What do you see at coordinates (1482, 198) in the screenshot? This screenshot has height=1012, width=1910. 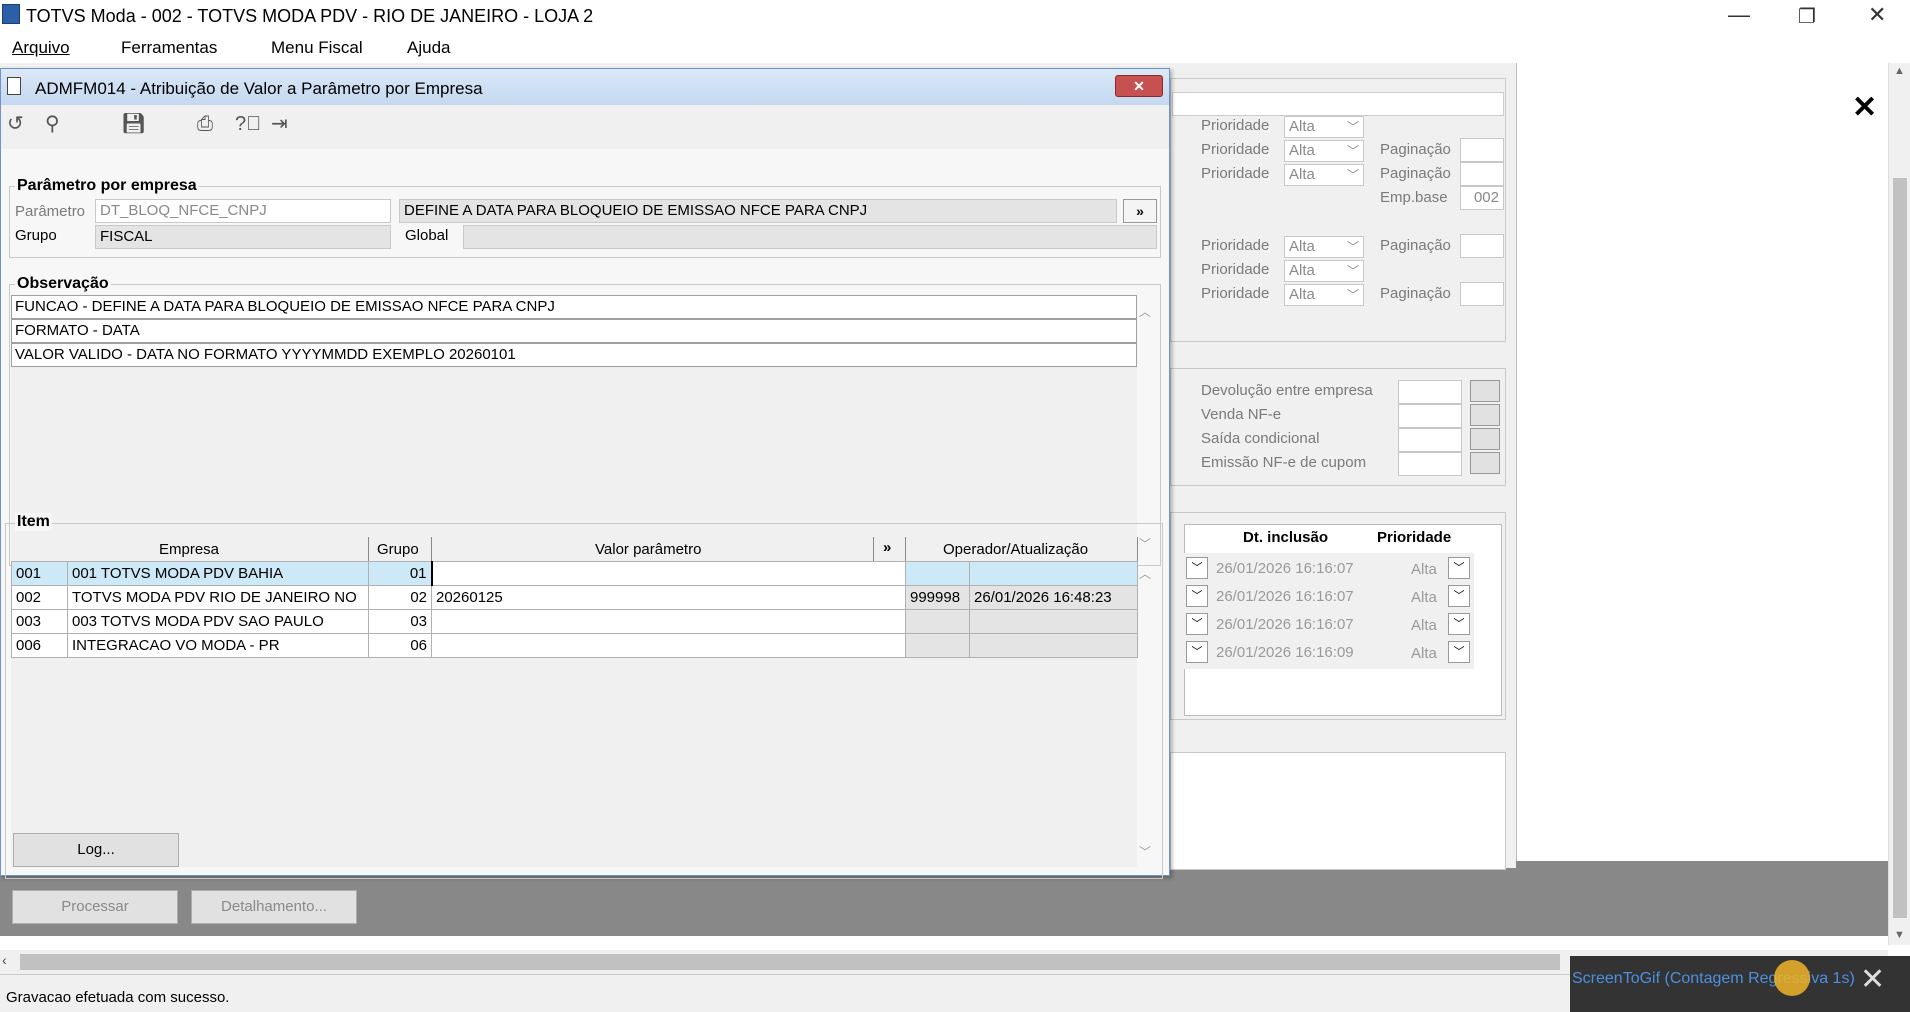 I see `emp-base-field: 002` at bounding box center [1482, 198].